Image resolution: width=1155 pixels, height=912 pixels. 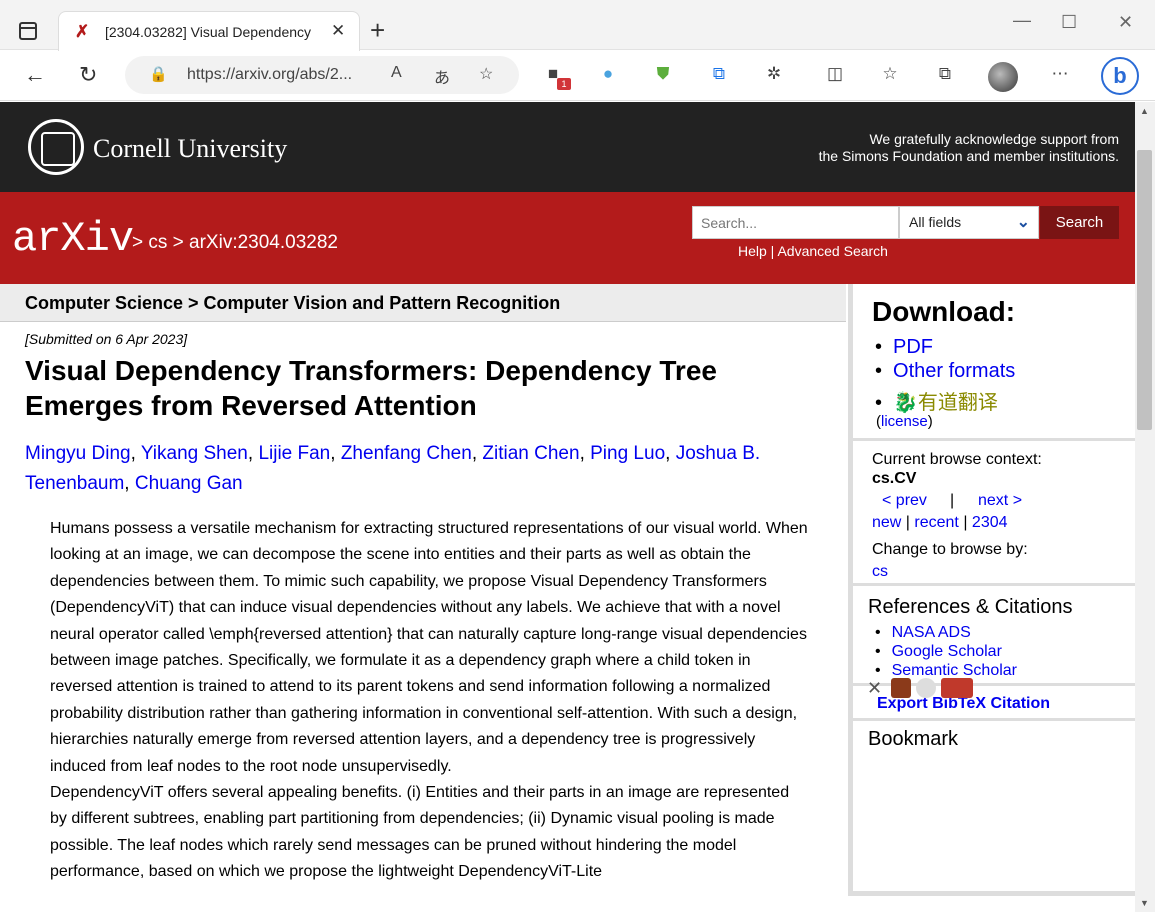 I want to click on extension-icon: ●, so click(x=608, y=75).